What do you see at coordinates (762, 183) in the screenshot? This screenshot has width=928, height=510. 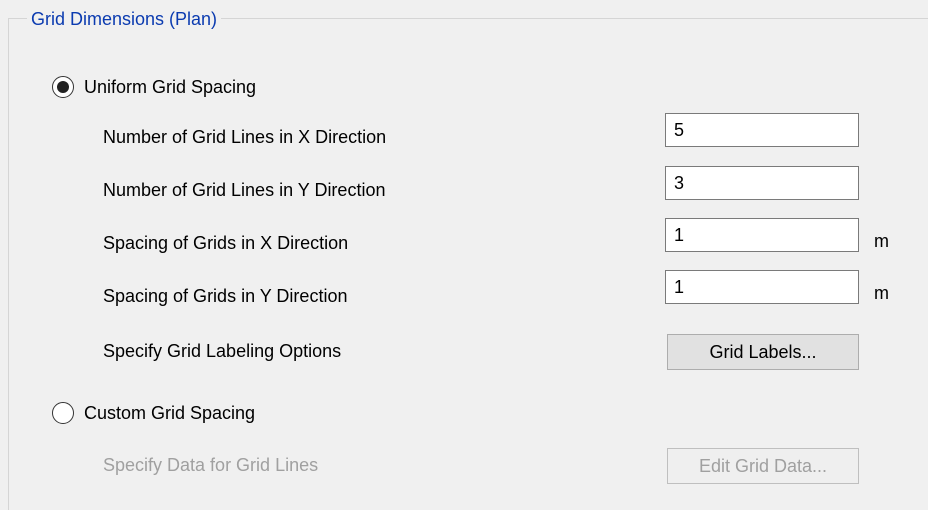 I see `grid-lines-y-input` at bounding box center [762, 183].